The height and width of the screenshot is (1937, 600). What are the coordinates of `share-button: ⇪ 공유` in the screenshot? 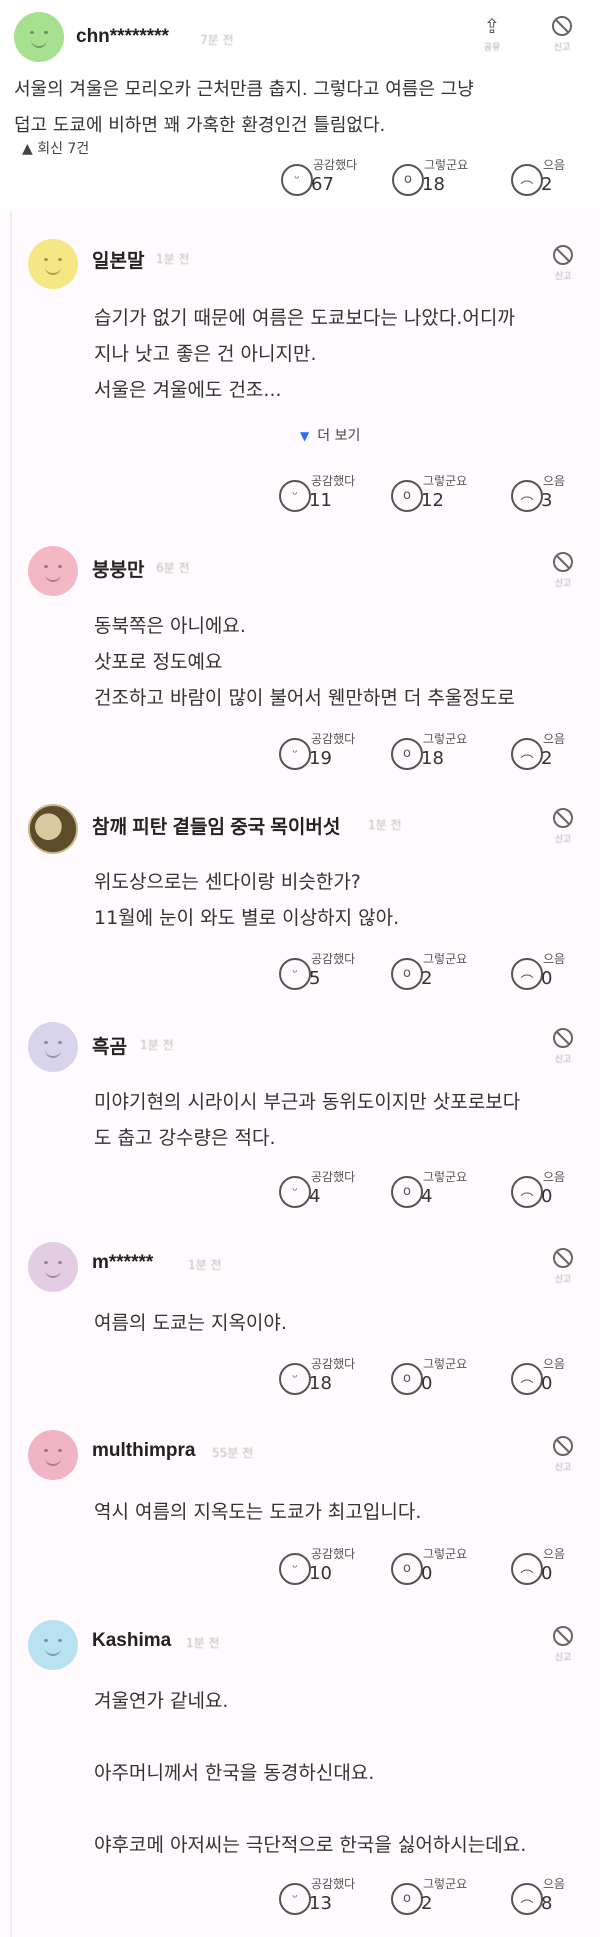 It's located at (492, 34).